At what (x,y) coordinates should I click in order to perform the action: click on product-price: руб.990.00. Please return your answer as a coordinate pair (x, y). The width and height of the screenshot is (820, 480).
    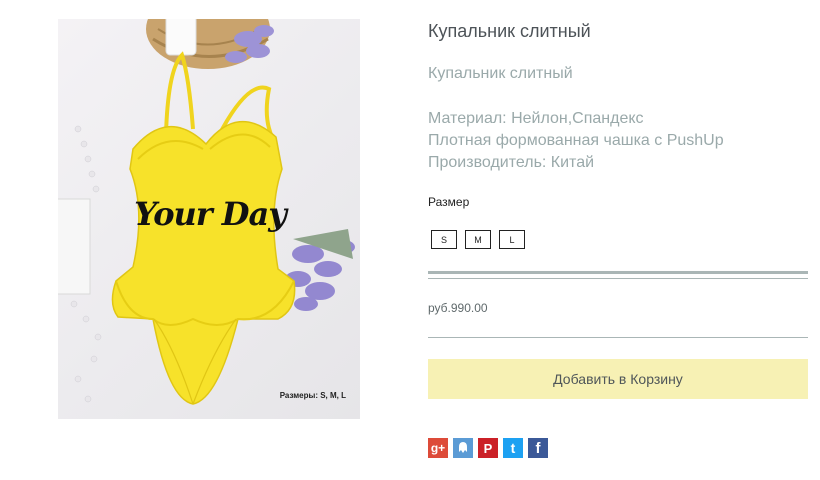
    Looking at the image, I should click on (458, 308).